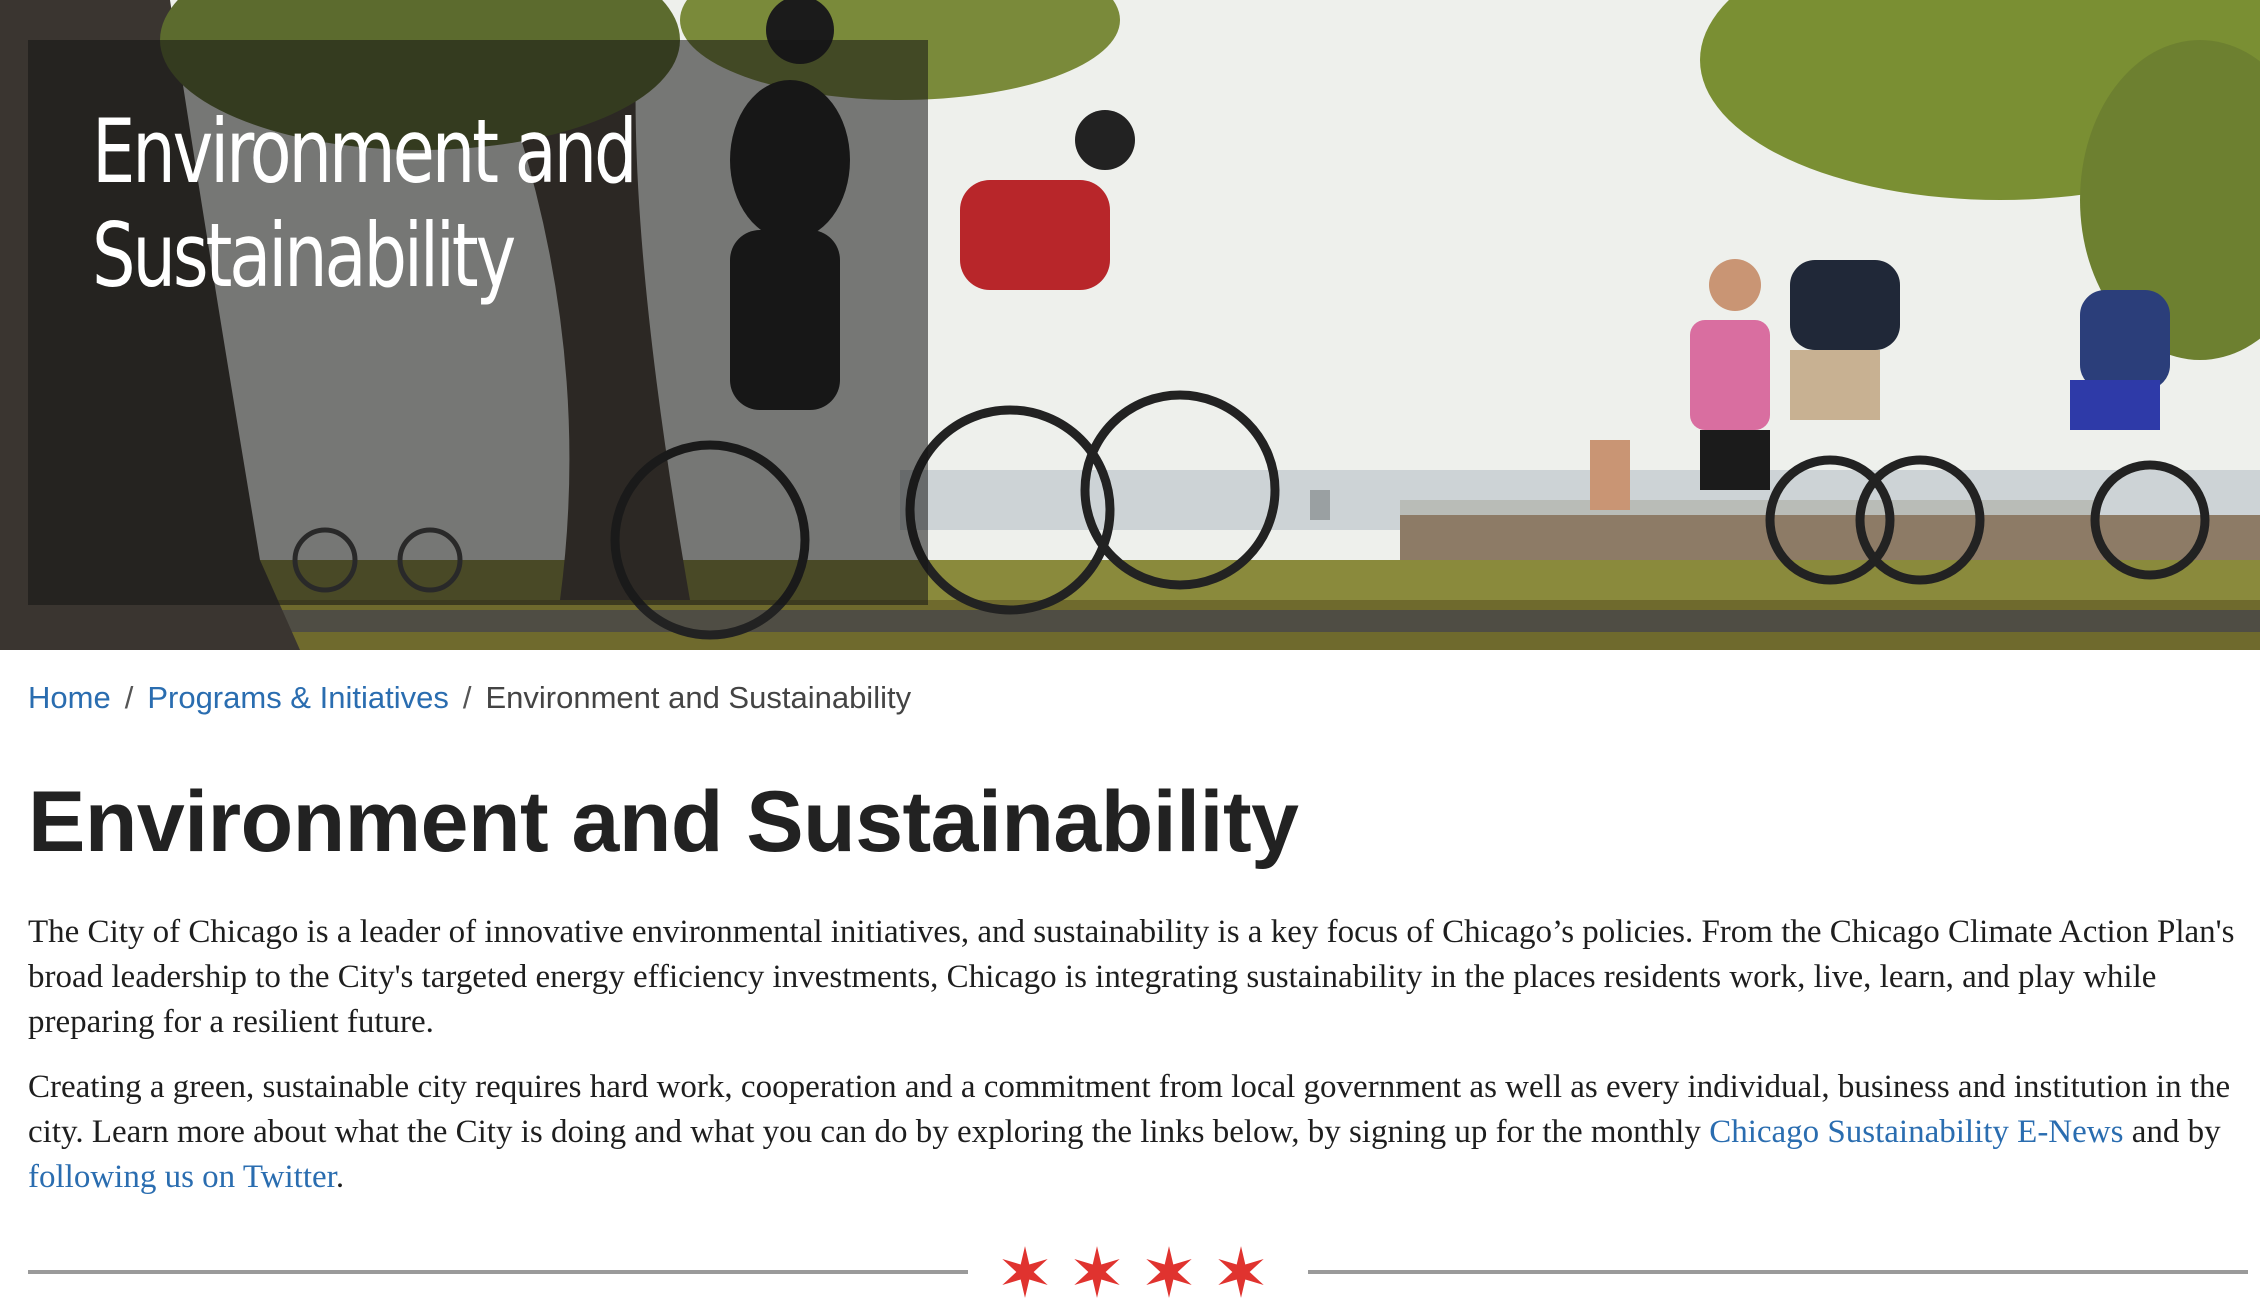  Describe the element at coordinates (2172, 1132) in the screenshot. I see `p2-text-middle: and by` at that location.